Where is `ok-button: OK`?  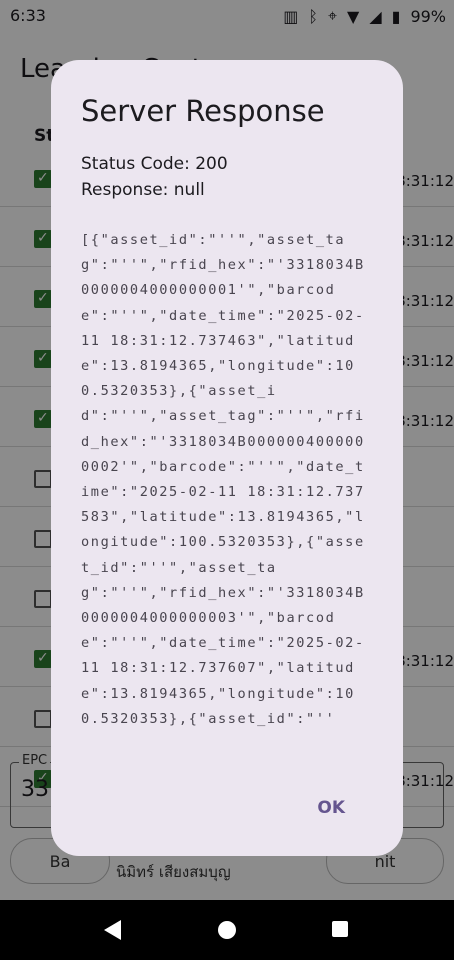 ok-button: OK is located at coordinates (331, 808).